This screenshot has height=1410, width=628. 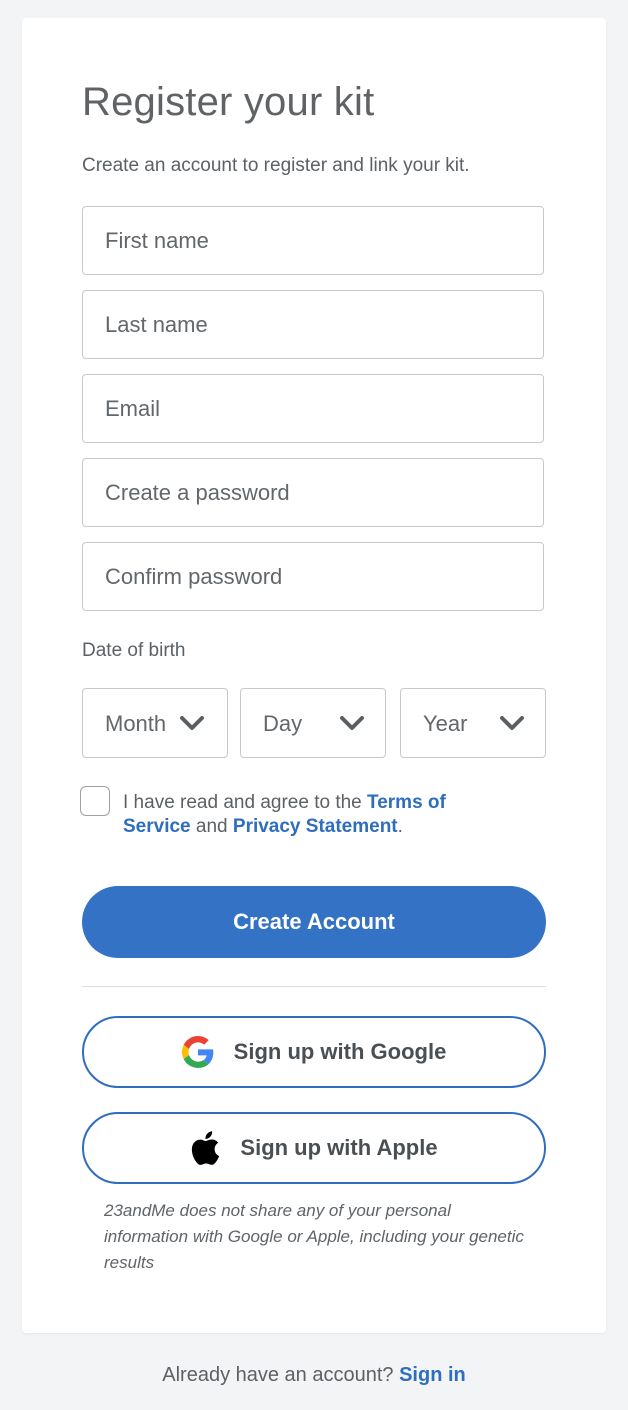 What do you see at coordinates (339, 1147) in the screenshot?
I see `apple-signup-label: Sign up with Apple` at bounding box center [339, 1147].